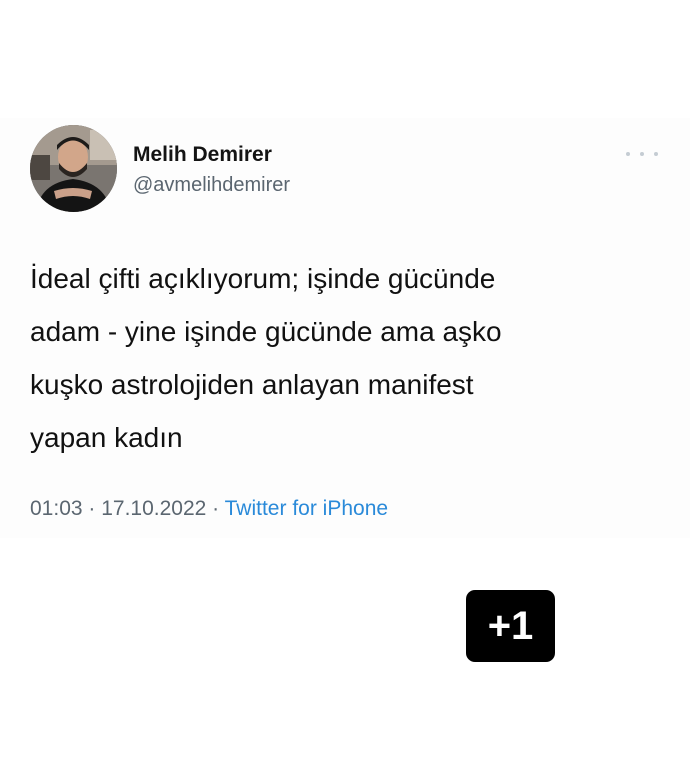  I want to click on avatar, so click(73, 168).